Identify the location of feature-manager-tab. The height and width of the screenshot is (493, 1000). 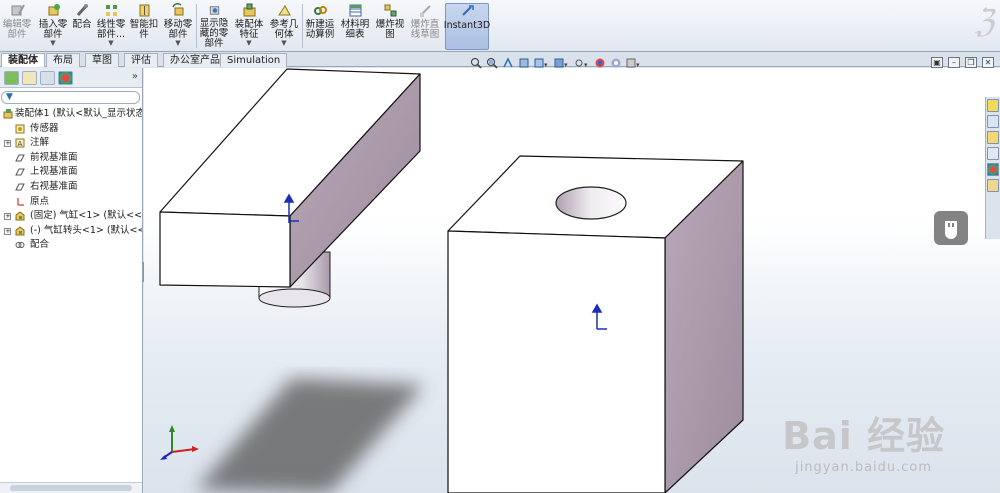
(11, 78).